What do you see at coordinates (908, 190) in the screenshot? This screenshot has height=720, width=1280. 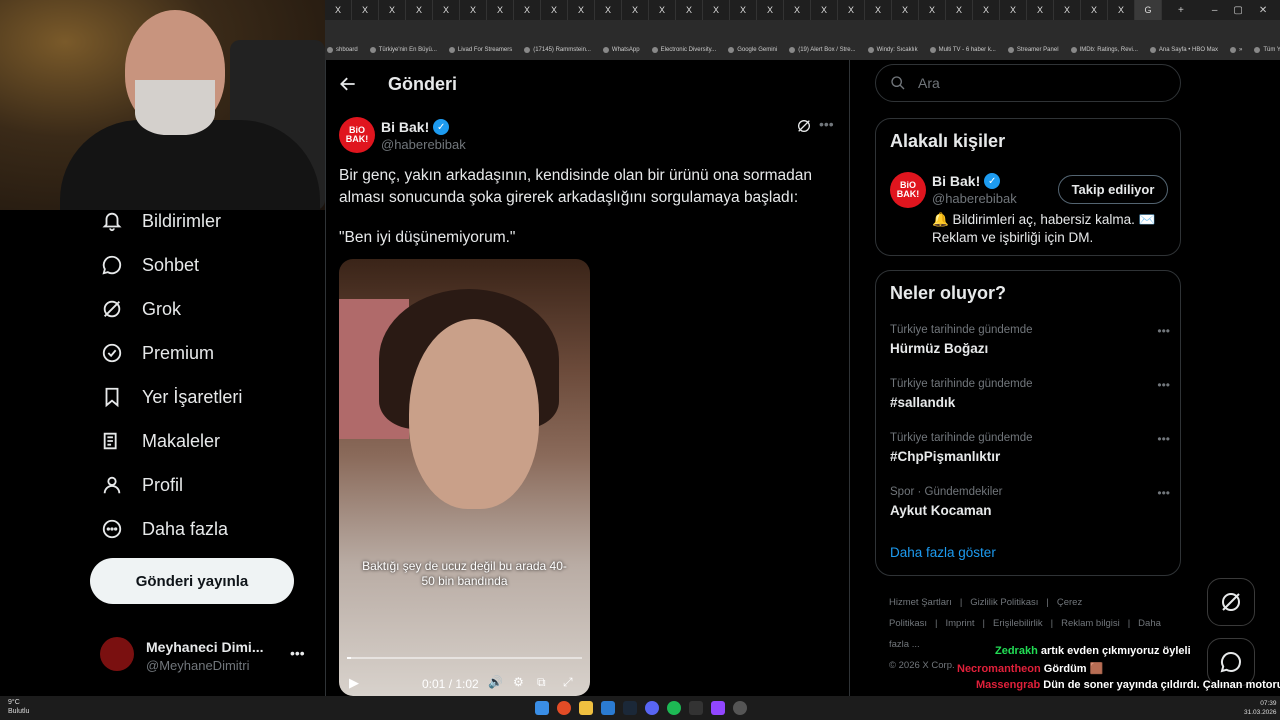 I see `related-person-avatar: BiO BAK!` at bounding box center [908, 190].